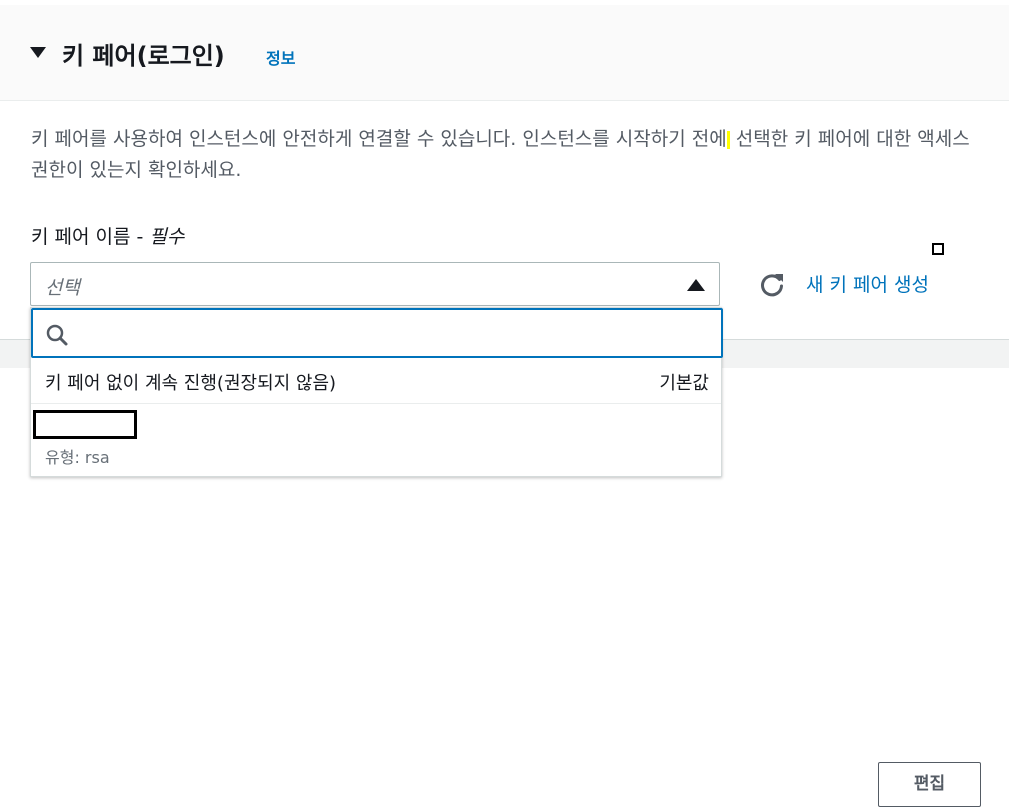  What do you see at coordinates (57, 335) in the screenshot?
I see `search-icon` at bounding box center [57, 335].